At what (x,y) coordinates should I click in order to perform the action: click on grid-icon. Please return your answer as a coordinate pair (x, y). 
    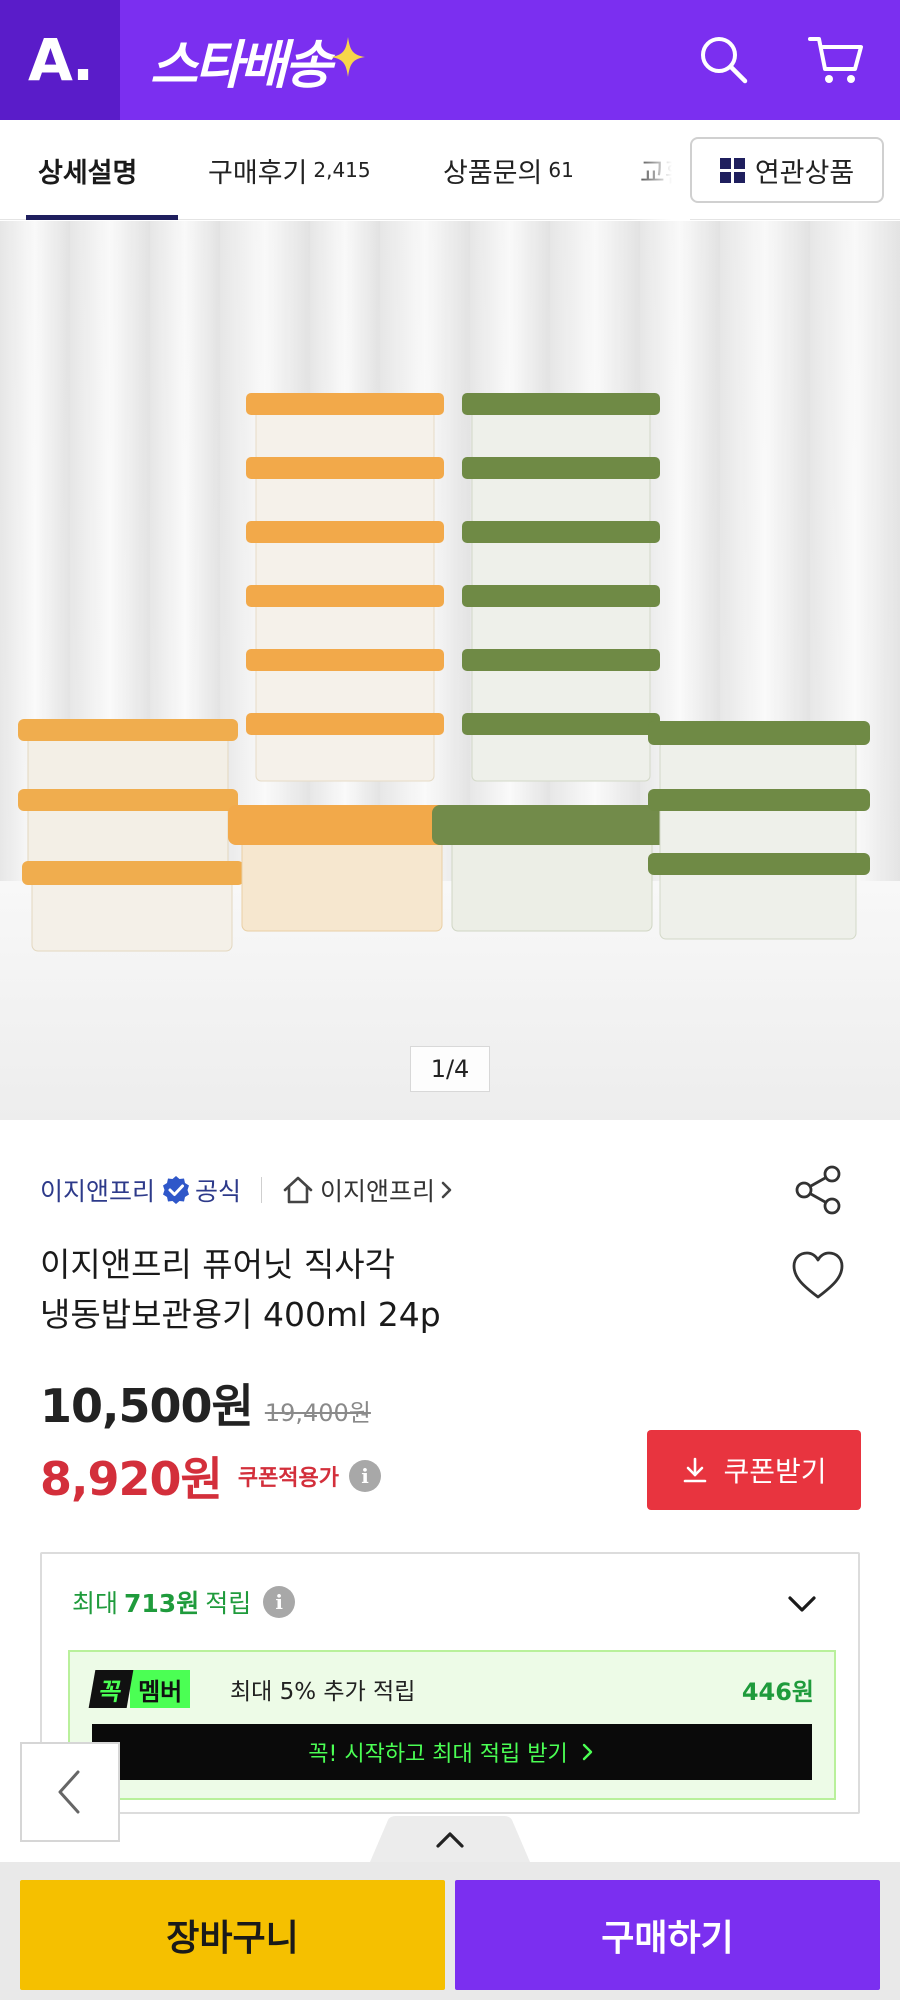
    Looking at the image, I should click on (732, 170).